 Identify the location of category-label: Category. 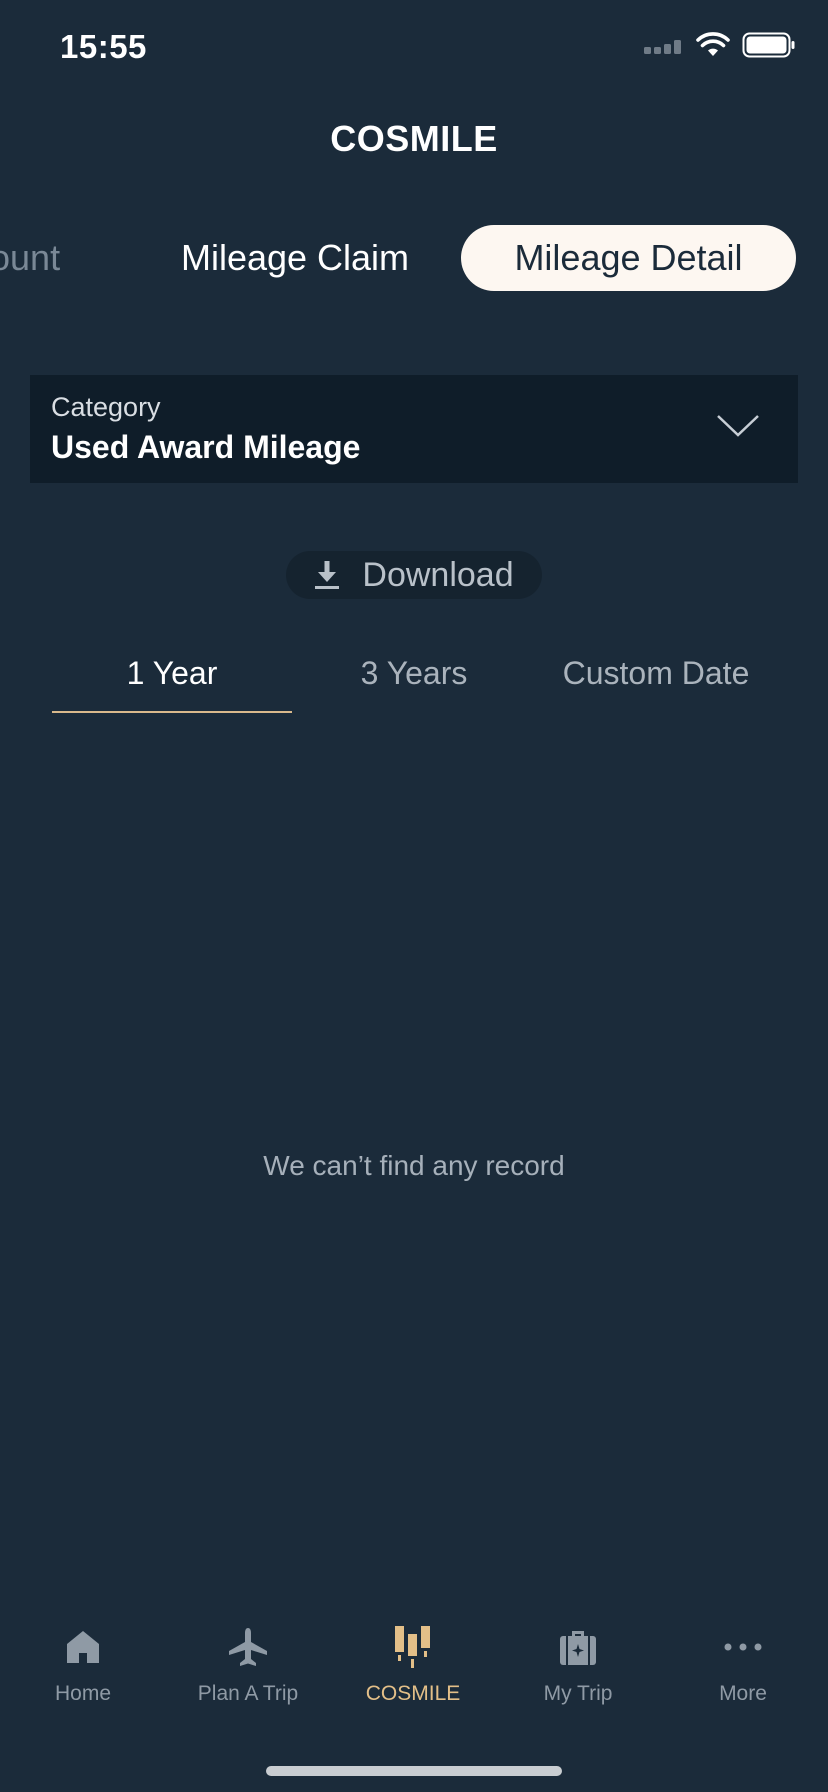
(106, 407).